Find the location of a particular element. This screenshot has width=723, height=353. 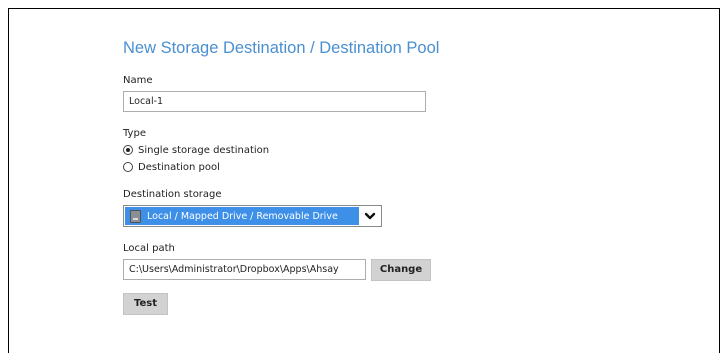

hard-drive-icon is located at coordinates (135, 216).